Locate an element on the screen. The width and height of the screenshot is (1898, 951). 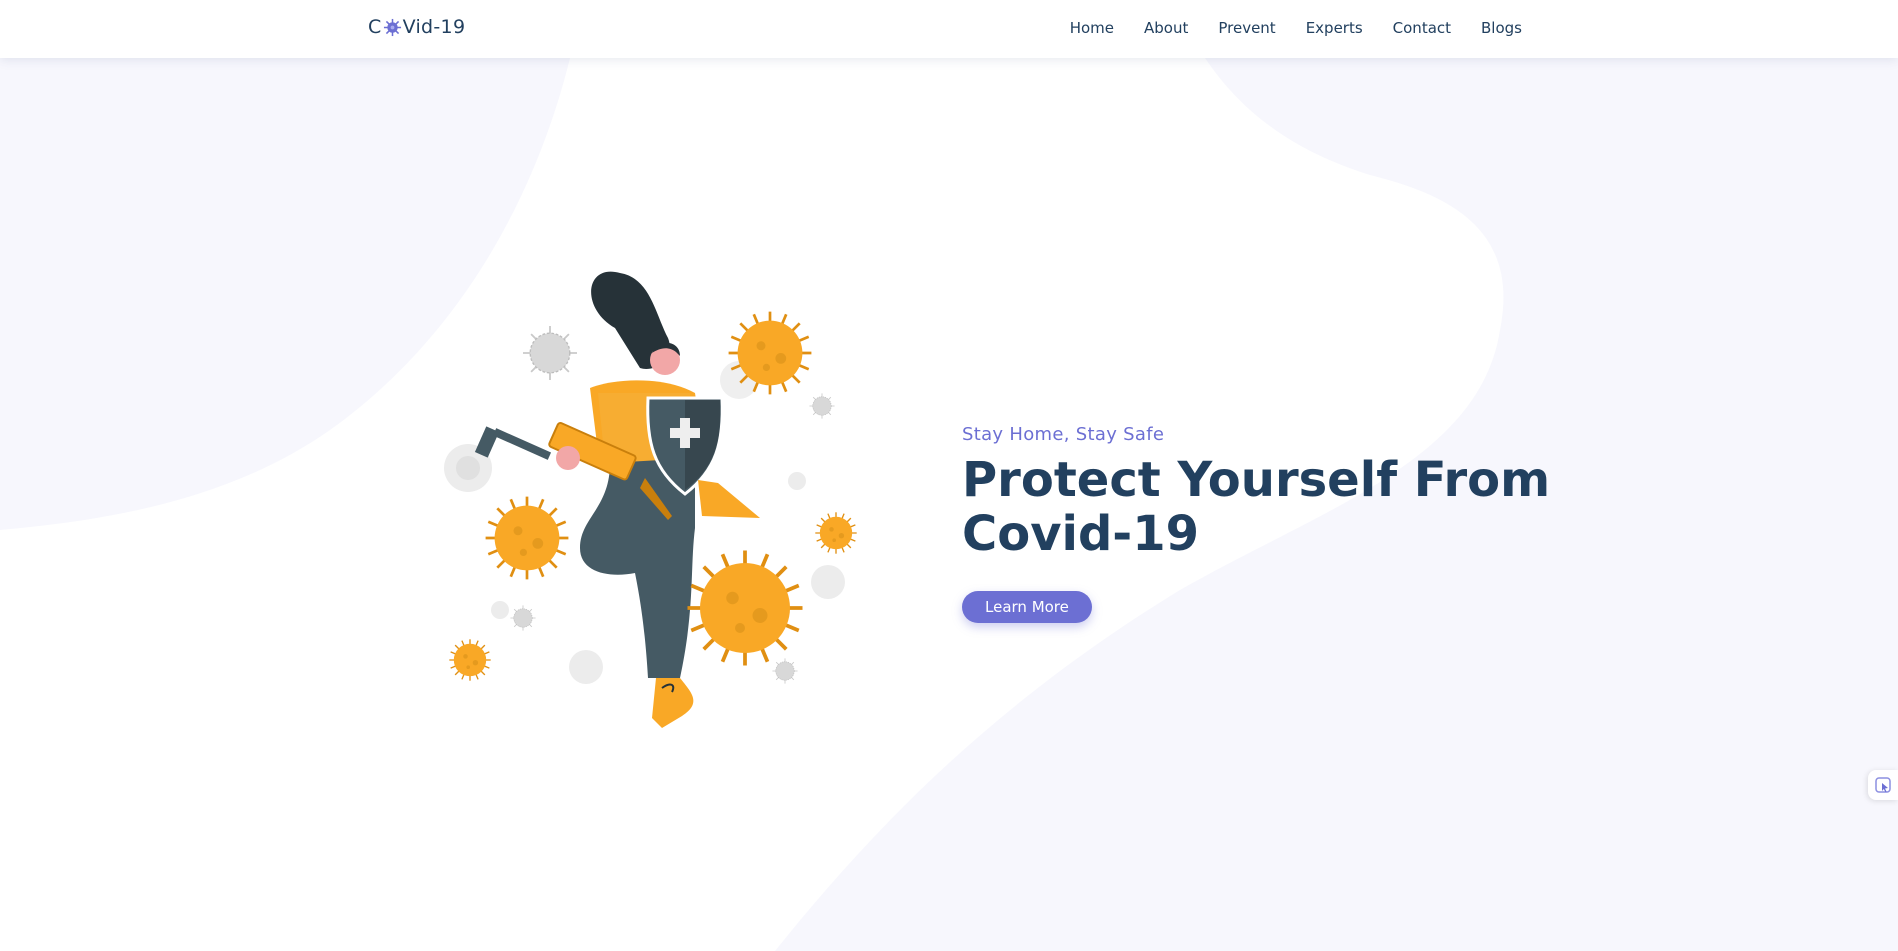
hero-illustration is located at coordinates (651, 499).